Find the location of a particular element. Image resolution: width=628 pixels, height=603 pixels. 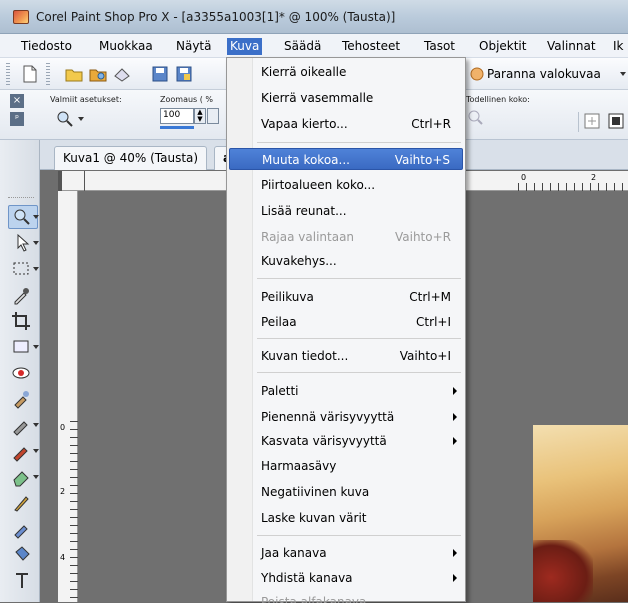

dodge-tool-arrow-icon is located at coordinates (36, 425).